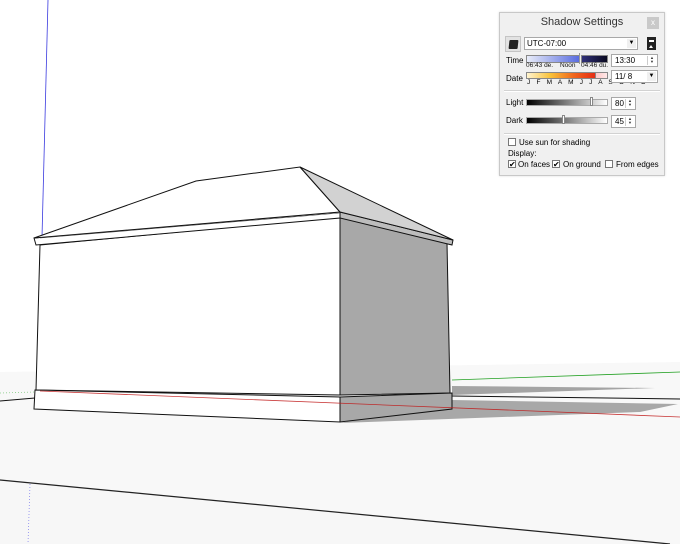 This screenshot has width=680, height=544. What do you see at coordinates (609, 164) in the screenshot?
I see `from-edges-checkbox` at bounding box center [609, 164].